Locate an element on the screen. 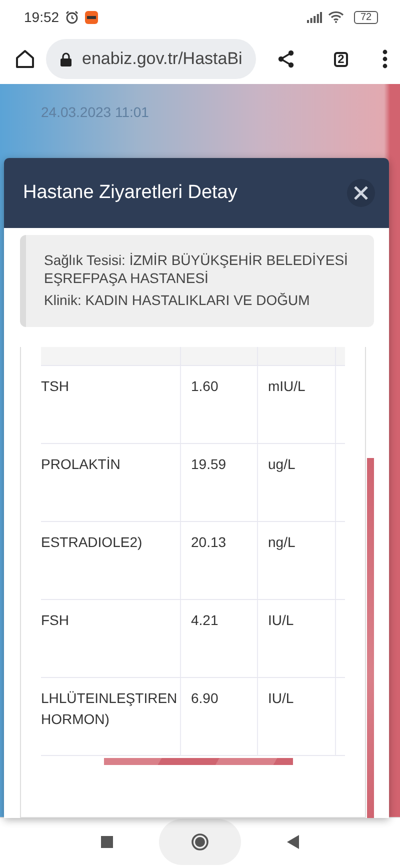 This screenshot has height=866, width=400. close-button is located at coordinates (361, 193).